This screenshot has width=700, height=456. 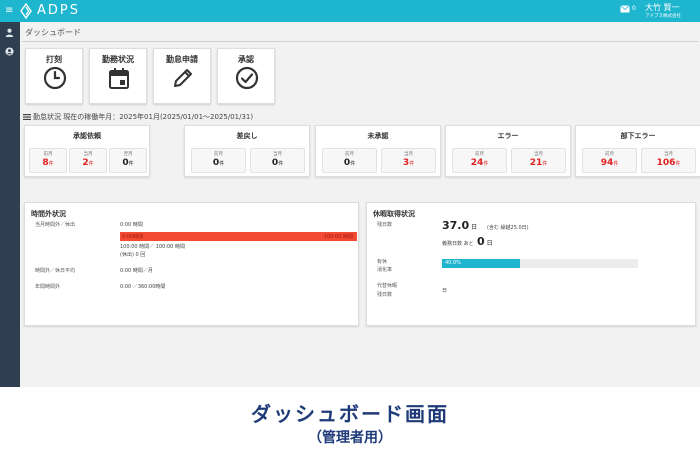 I want to click on comp-remaining-label: 残日数, so click(x=385, y=295).